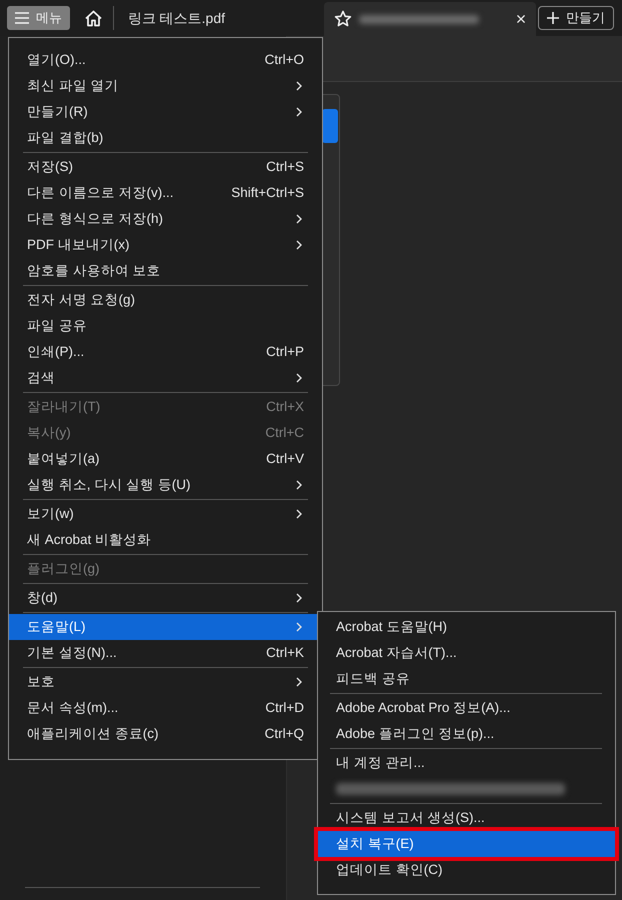 The image size is (622, 900). Describe the element at coordinates (285, 351) in the screenshot. I see `shortcut-text: Ctrl+P` at that location.